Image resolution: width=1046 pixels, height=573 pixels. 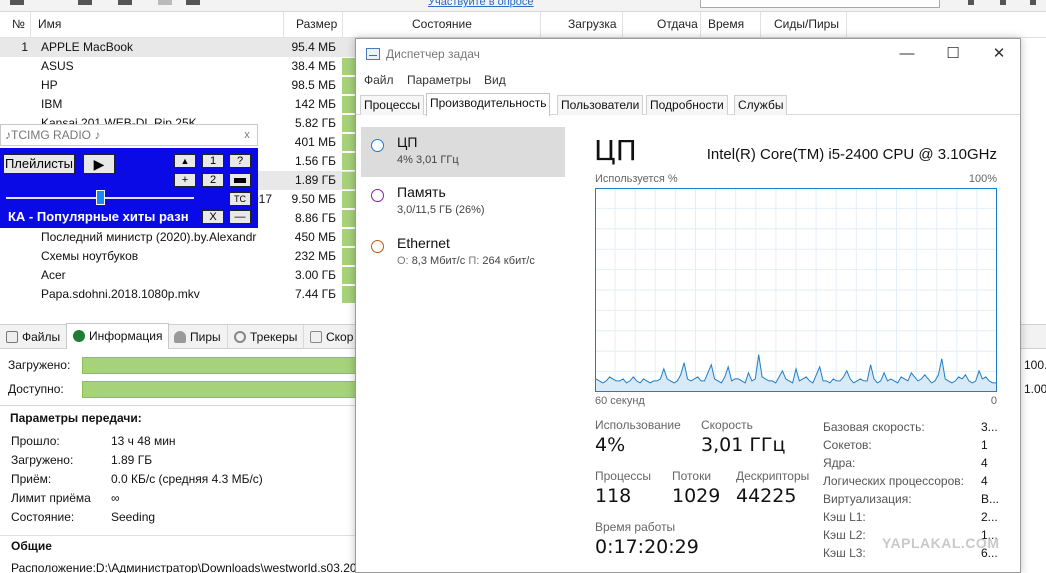 I want to click on menu-file: Файл, so click(x=379, y=80).